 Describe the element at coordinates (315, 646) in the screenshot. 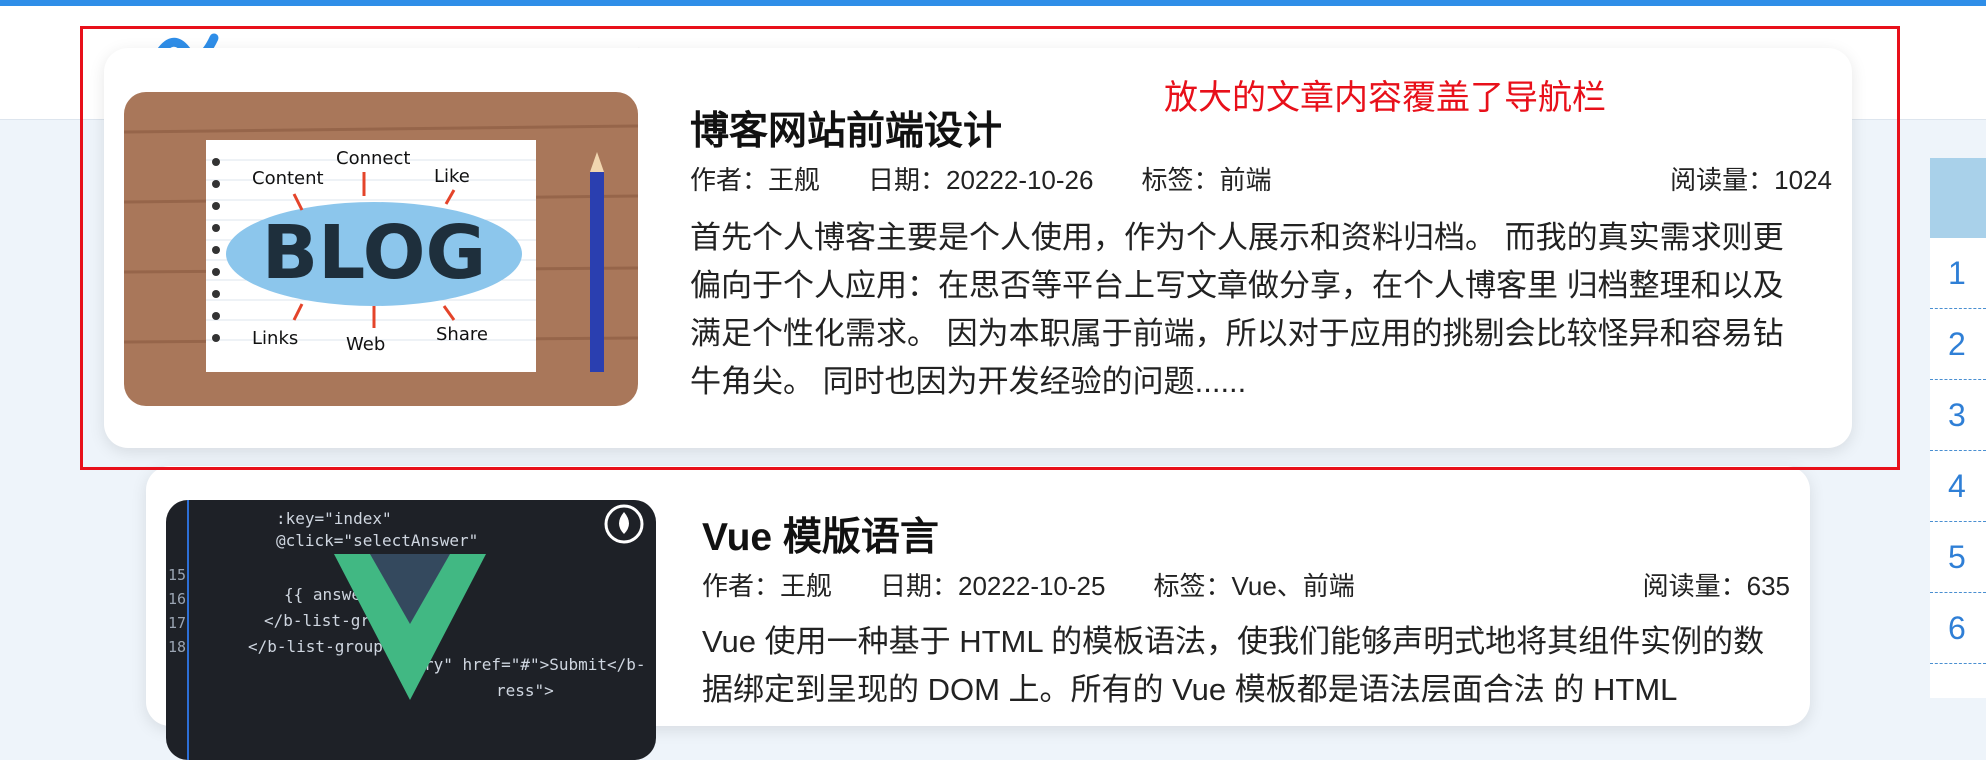

I see `svg-text: </b-list-group` at that location.